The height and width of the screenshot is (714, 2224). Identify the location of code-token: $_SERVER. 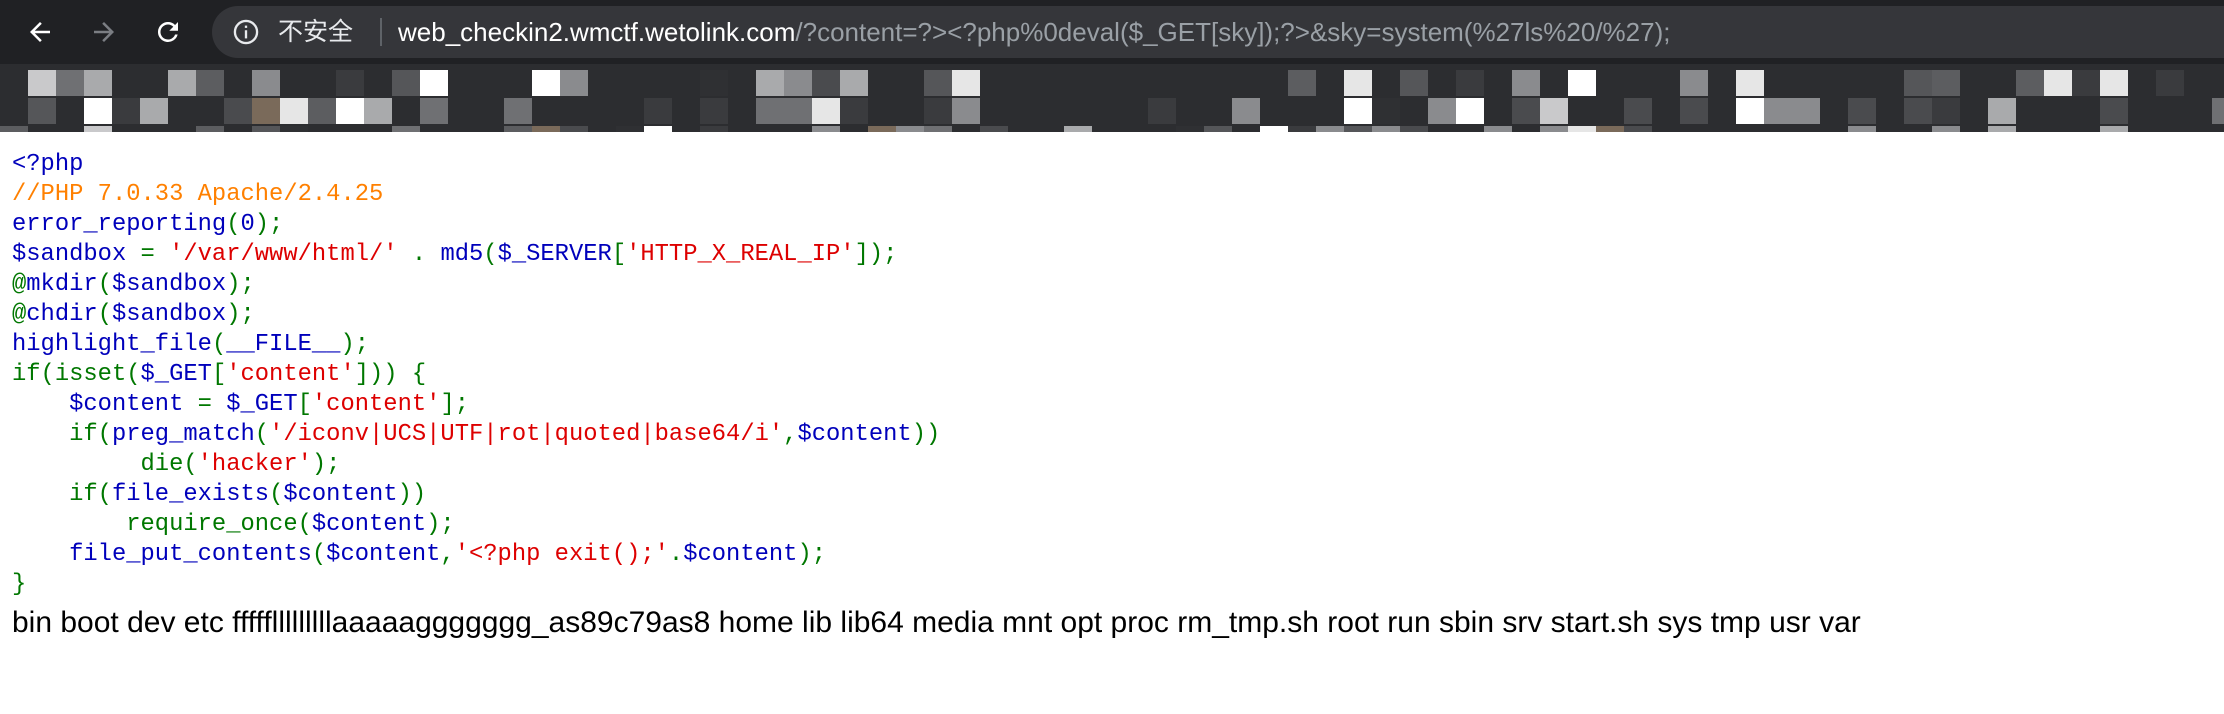
(554, 254).